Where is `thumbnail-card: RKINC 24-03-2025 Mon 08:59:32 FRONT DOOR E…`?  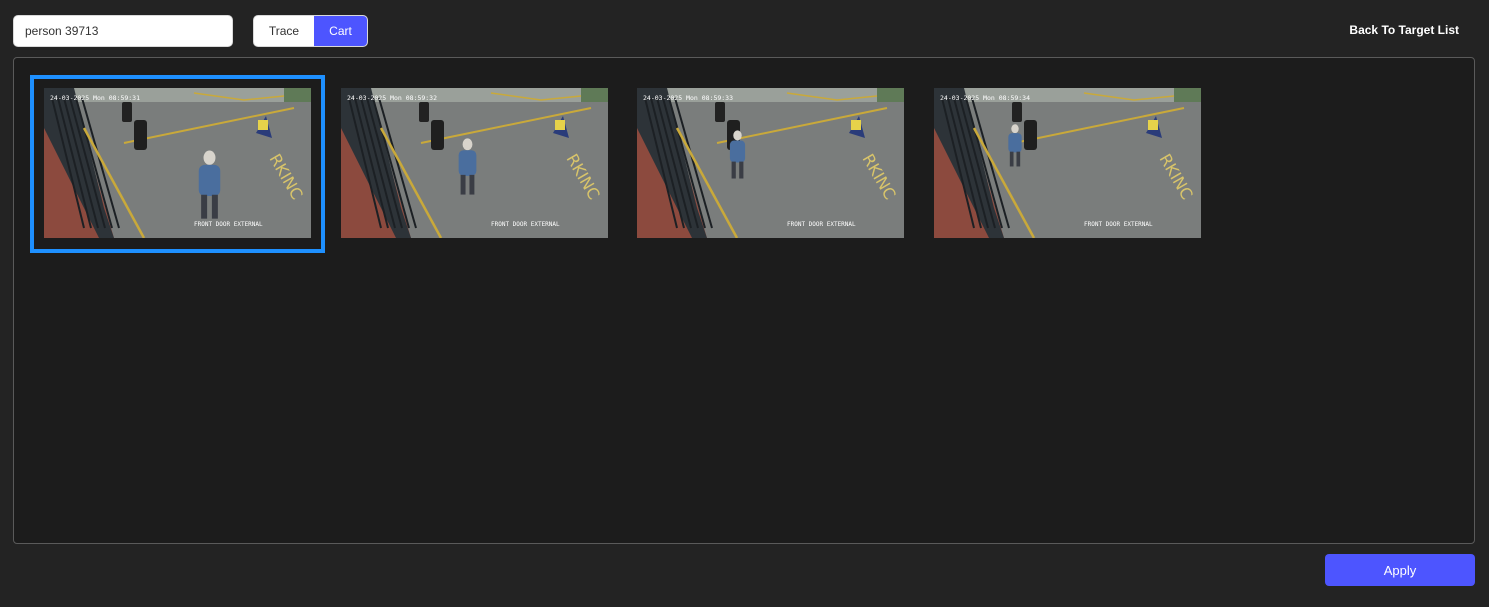 thumbnail-card: RKINC 24-03-2025 Mon 08:59:32 FRONT DOOR E… is located at coordinates (474, 164).